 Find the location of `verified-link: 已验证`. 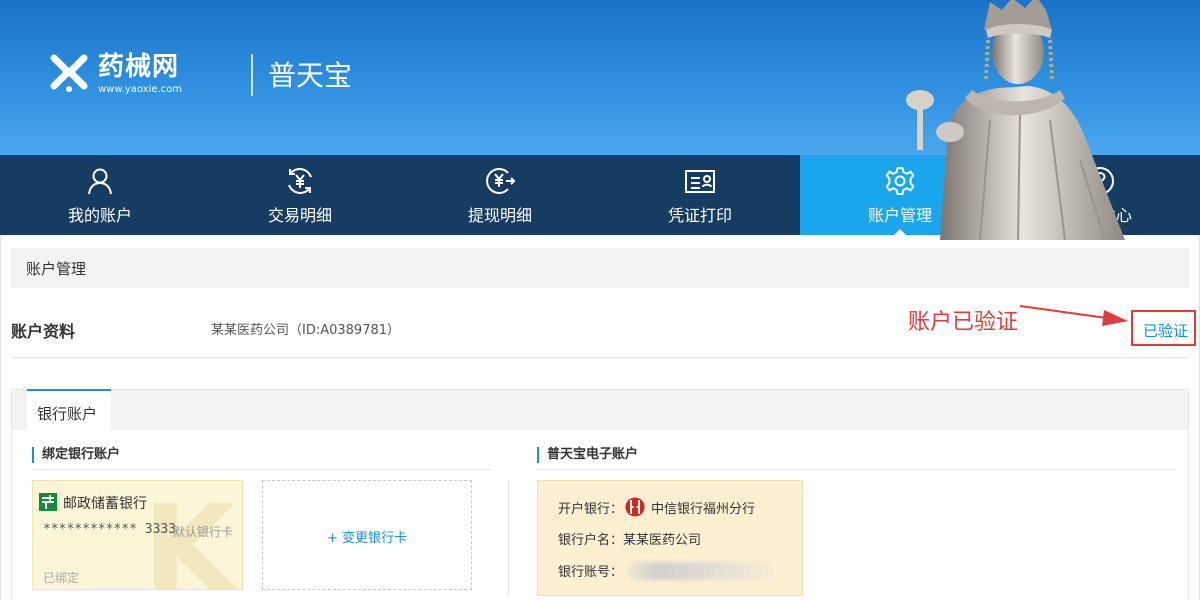

verified-link: 已验证 is located at coordinates (1165, 330).